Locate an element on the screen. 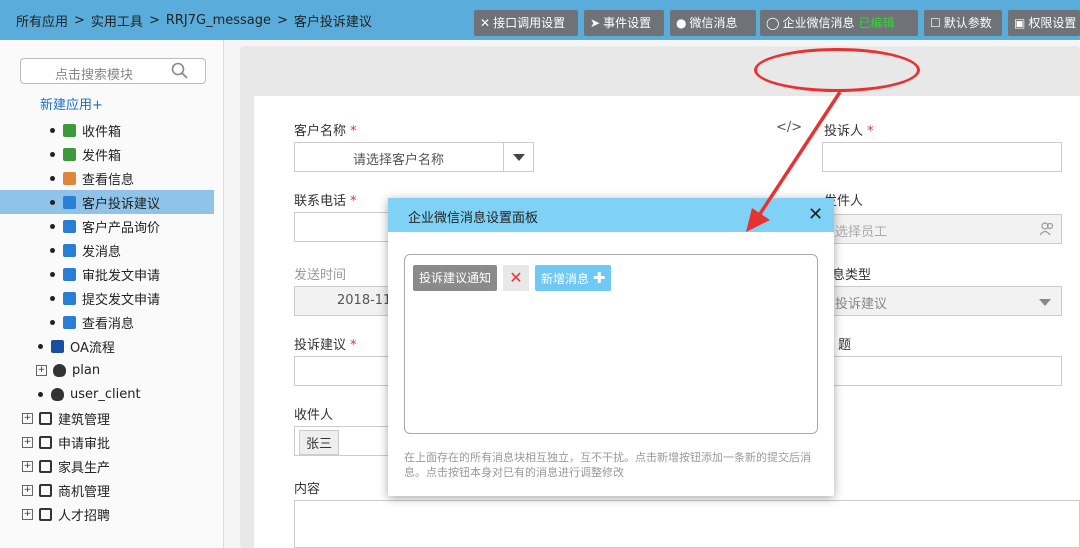  wechat-message-button: ● 微信消息 is located at coordinates (713, 23).